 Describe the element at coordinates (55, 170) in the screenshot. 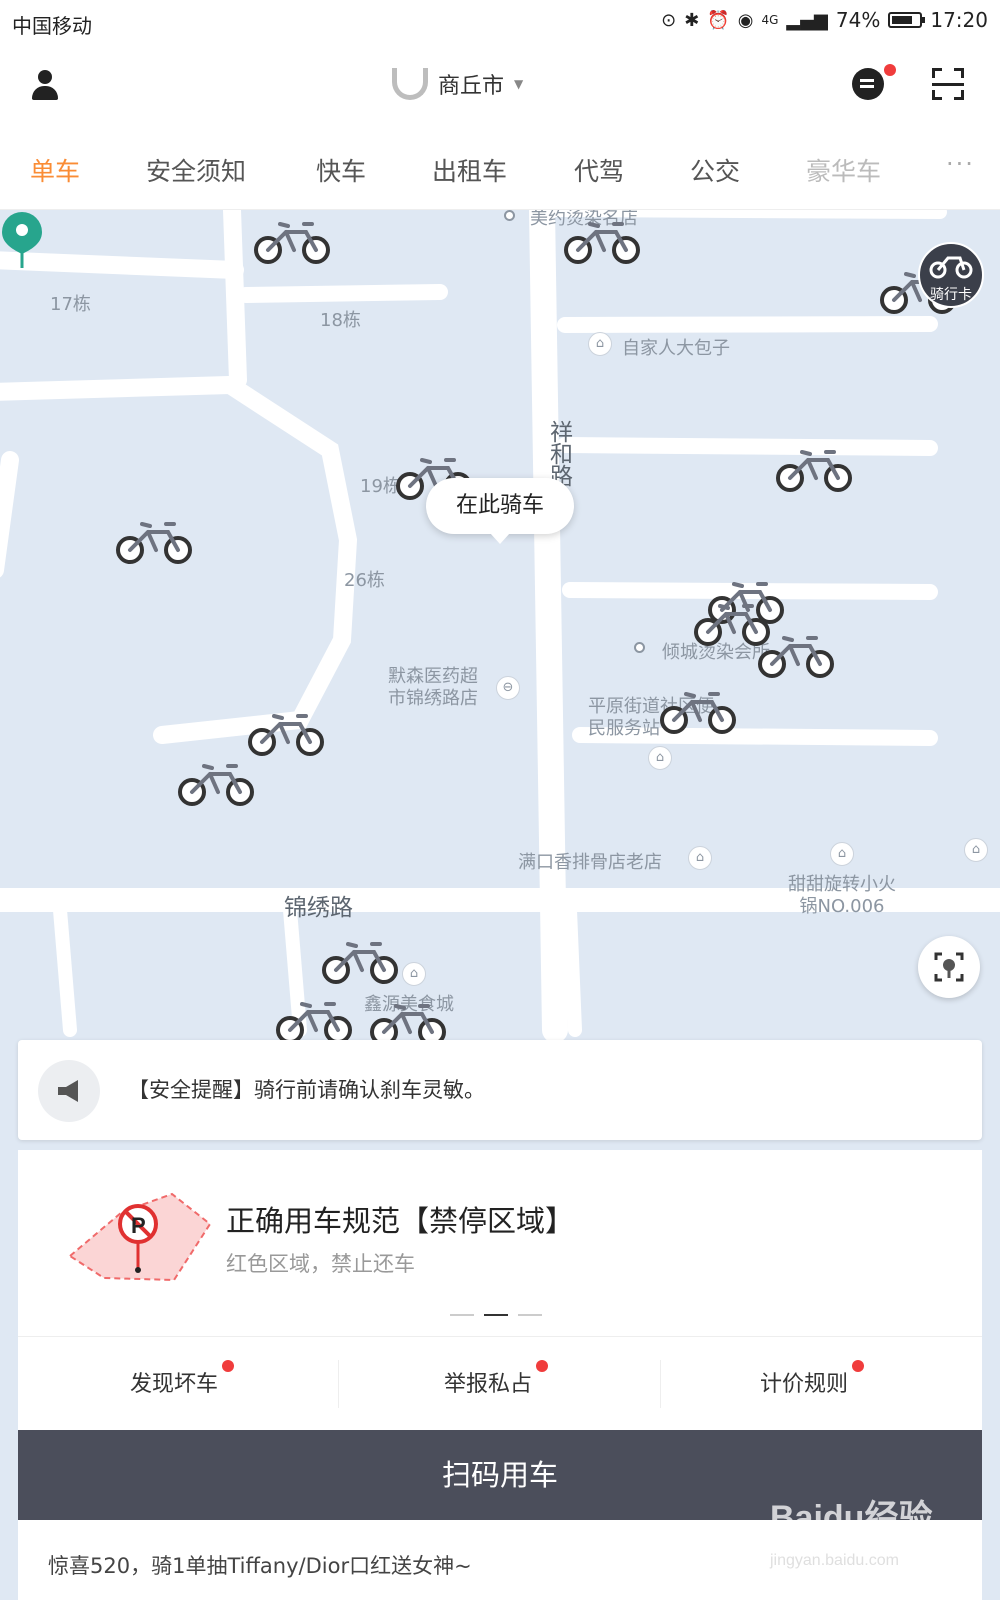

I see `tab-bike: 单车` at that location.